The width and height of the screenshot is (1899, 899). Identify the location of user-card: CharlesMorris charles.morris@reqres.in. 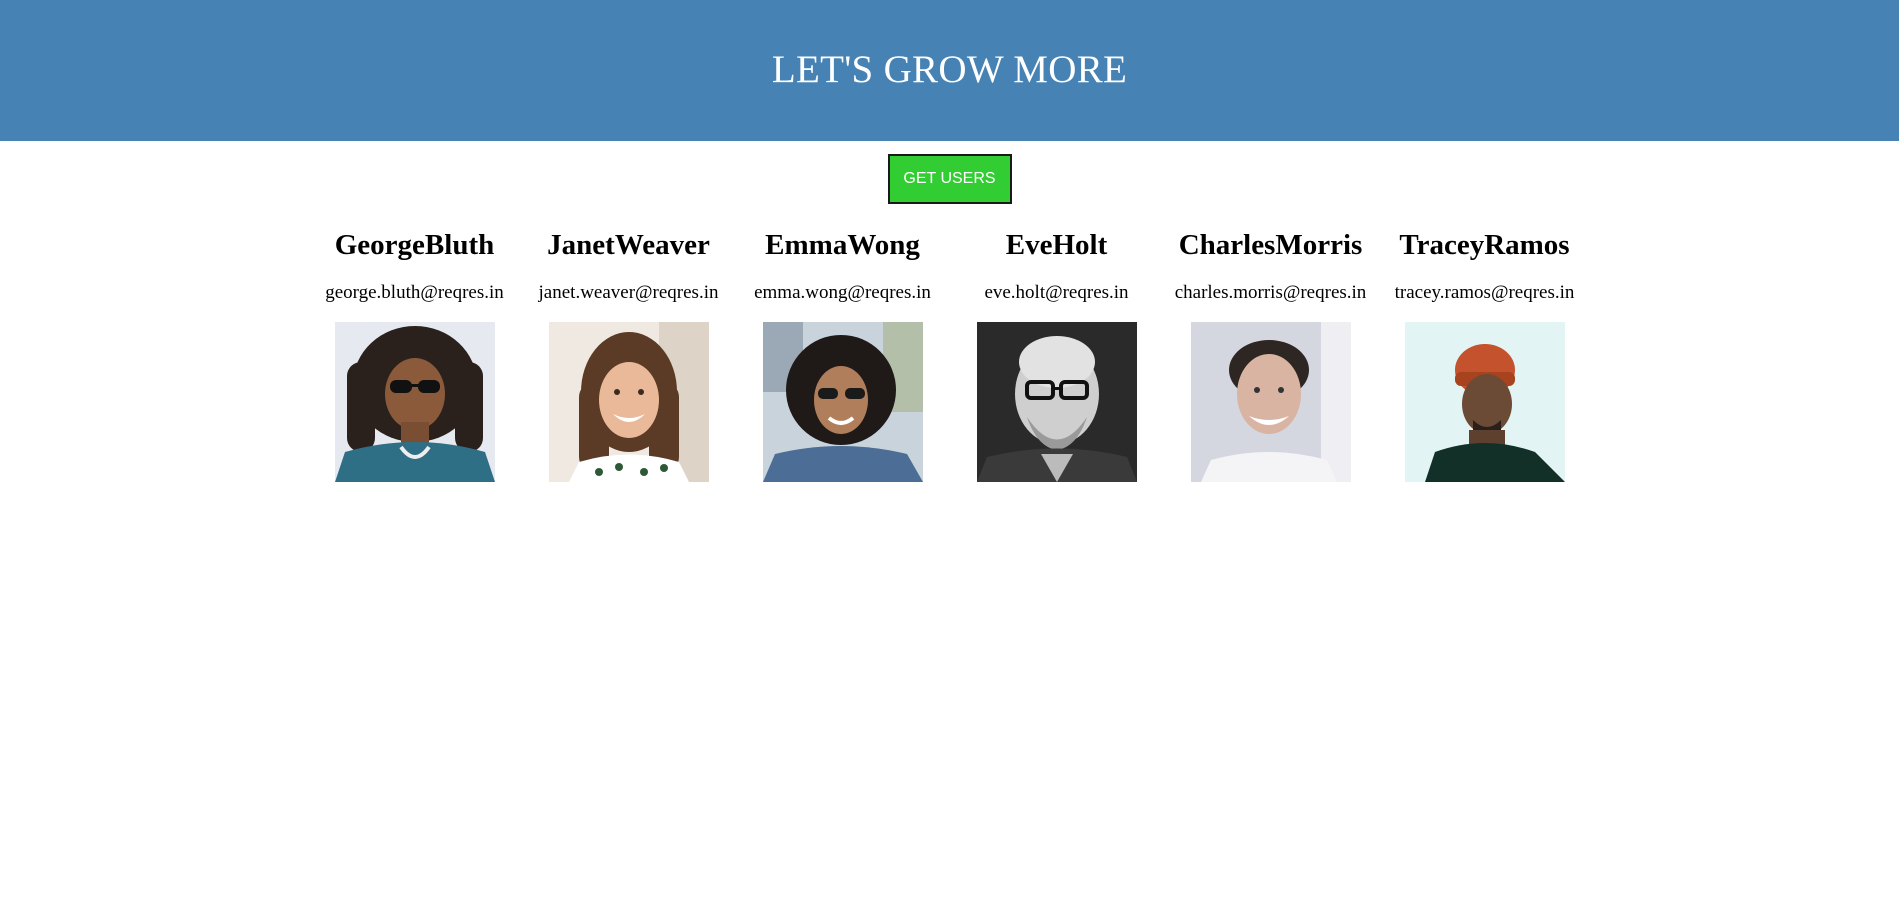
(1271, 349).